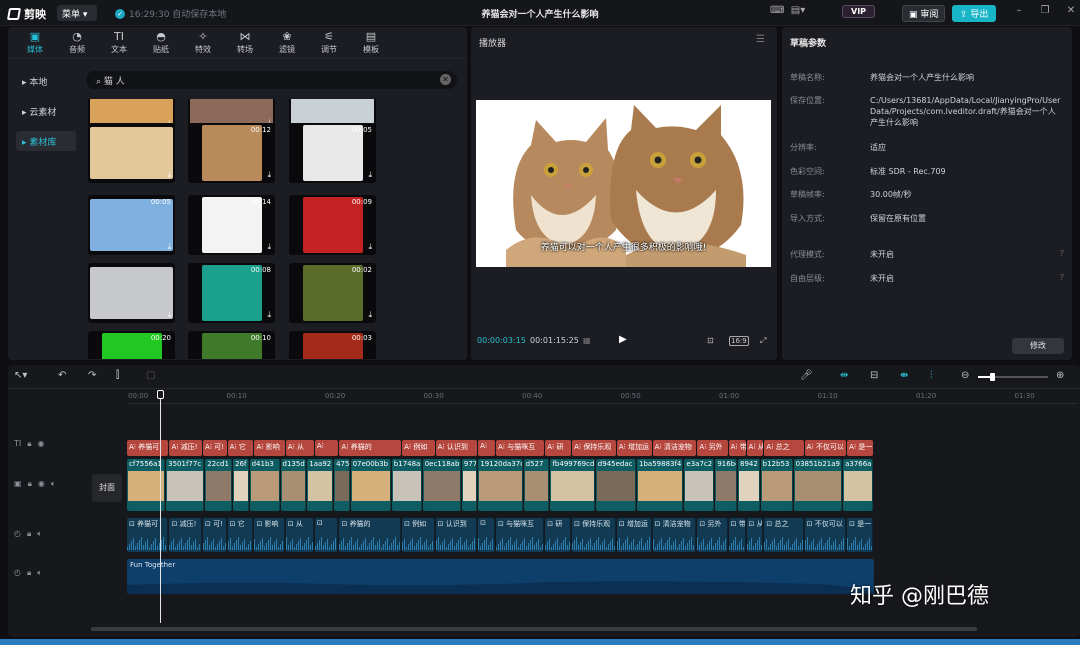 The height and width of the screenshot is (645, 1080). I want to click on video-clip: e3a7c2, so click(699, 485).